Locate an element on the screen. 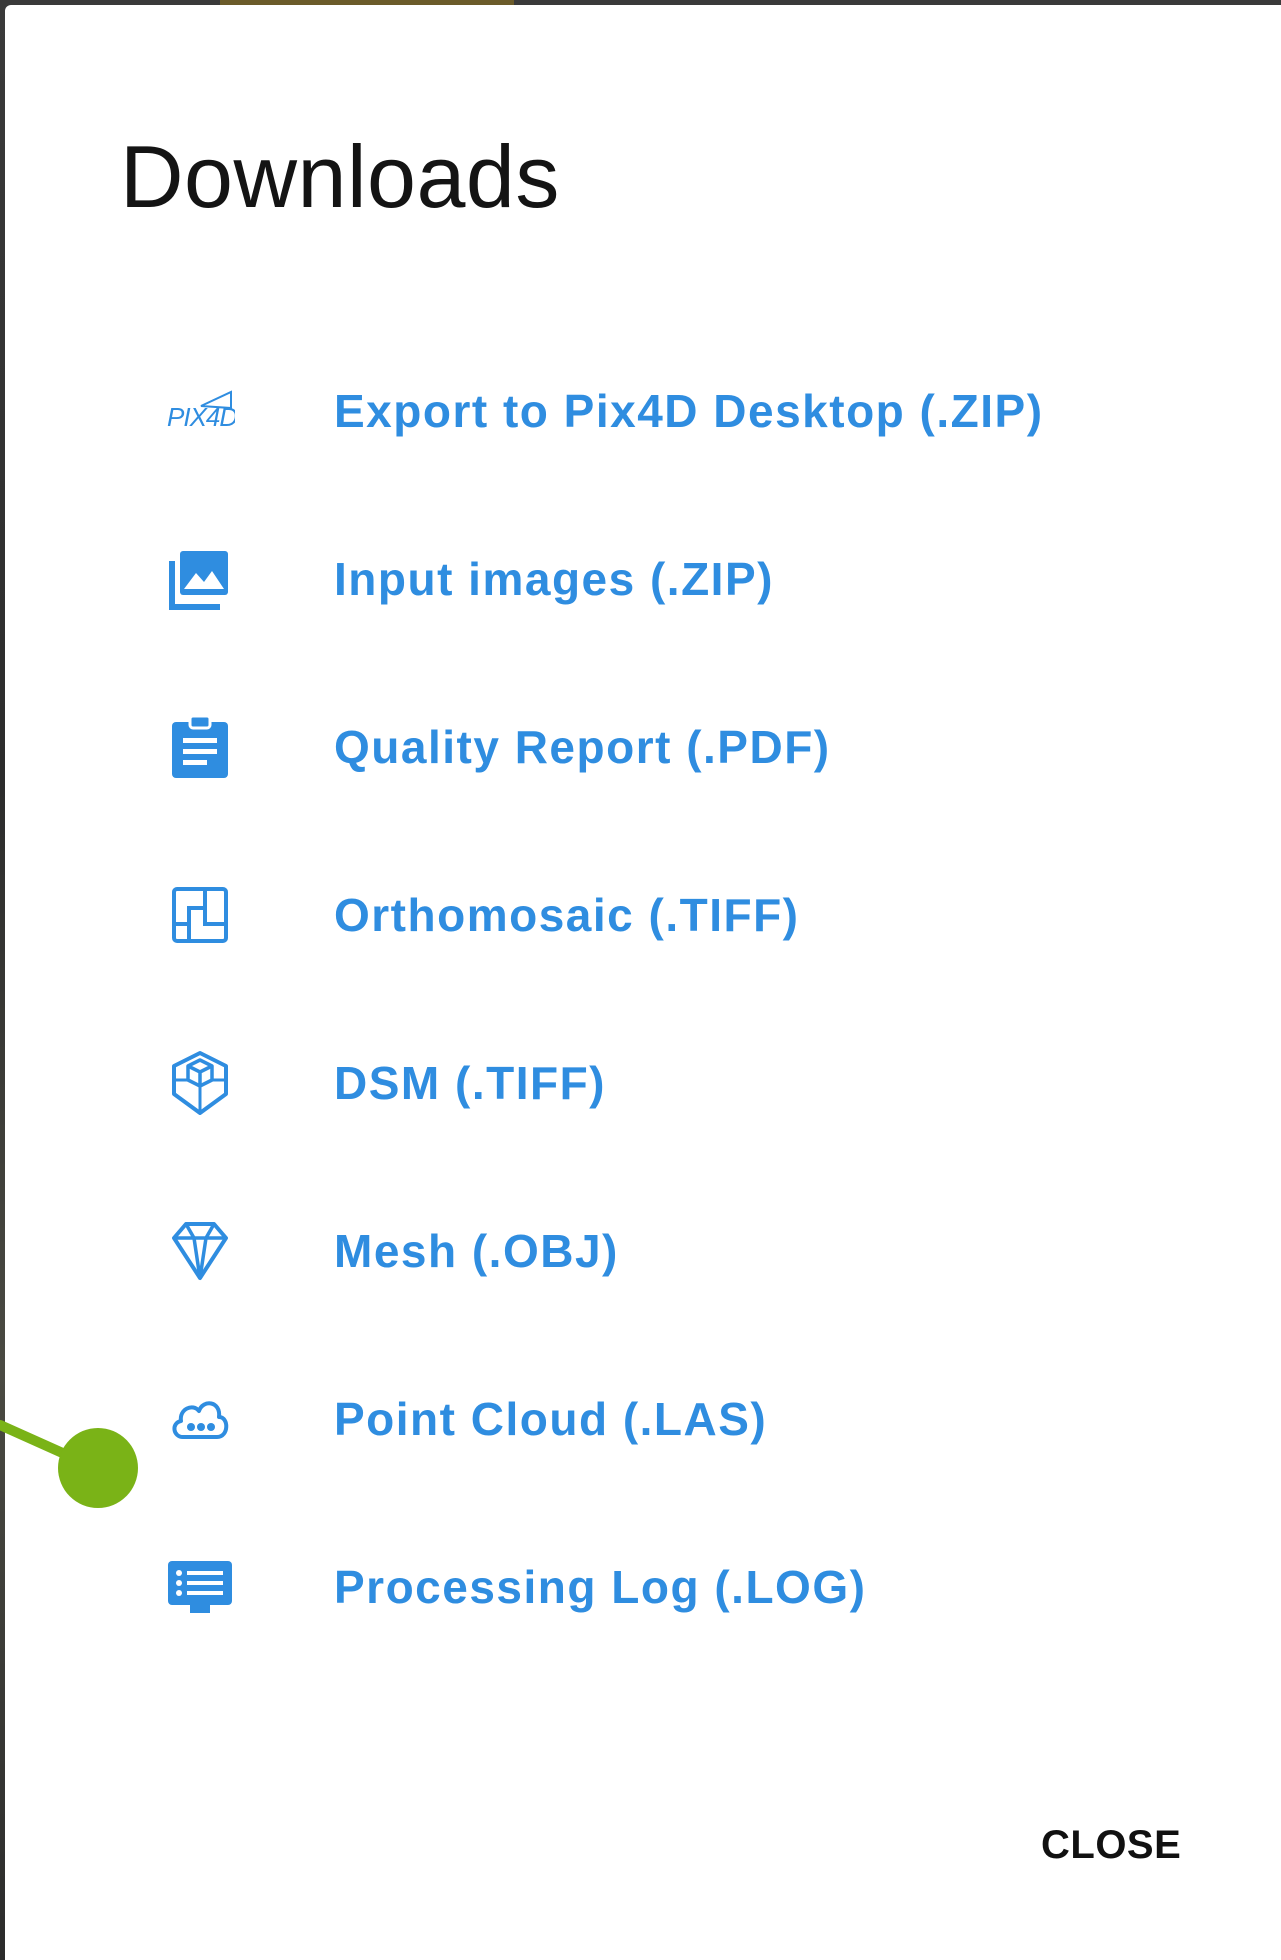 The image size is (1281, 1960). mesh-diamond-icon is located at coordinates (200, 1251).